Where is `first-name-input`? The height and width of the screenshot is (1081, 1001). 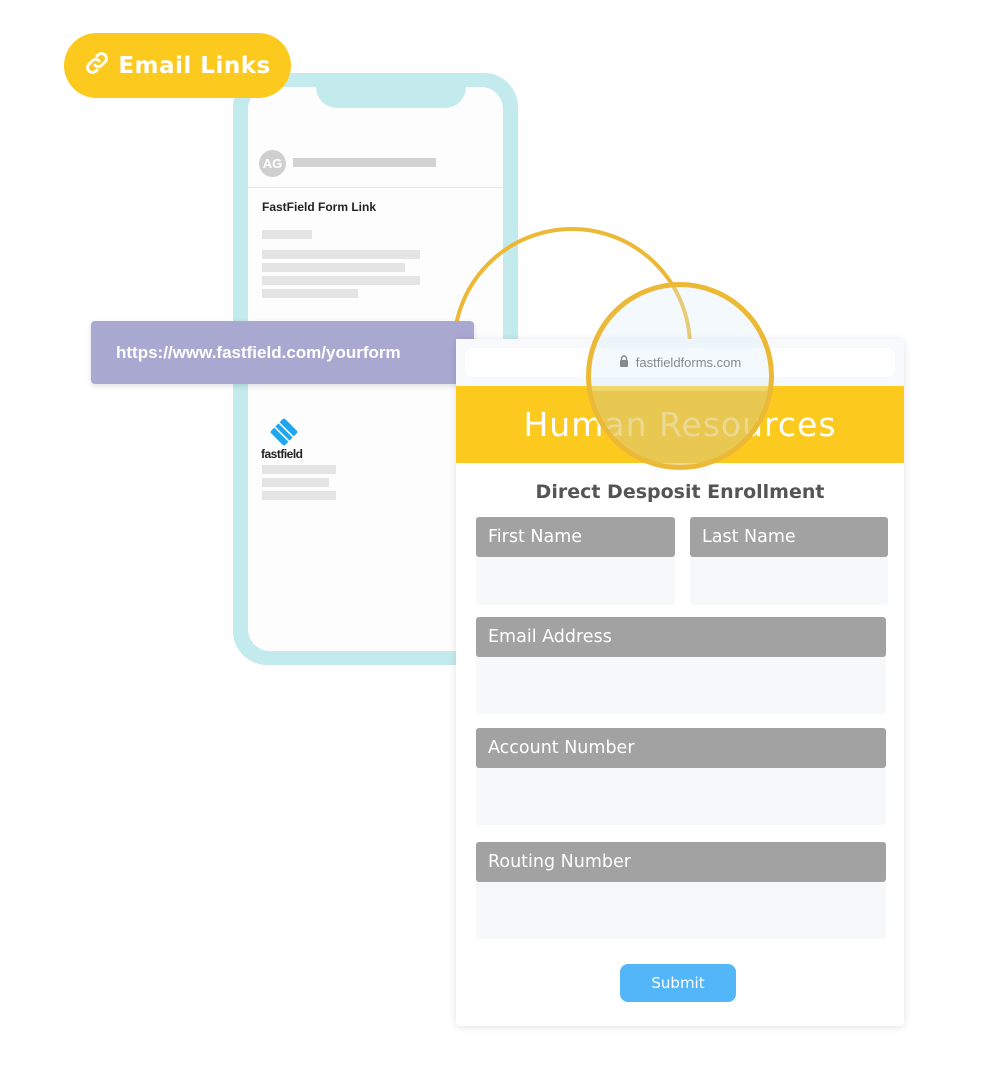 first-name-input is located at coordinates (575, 581).